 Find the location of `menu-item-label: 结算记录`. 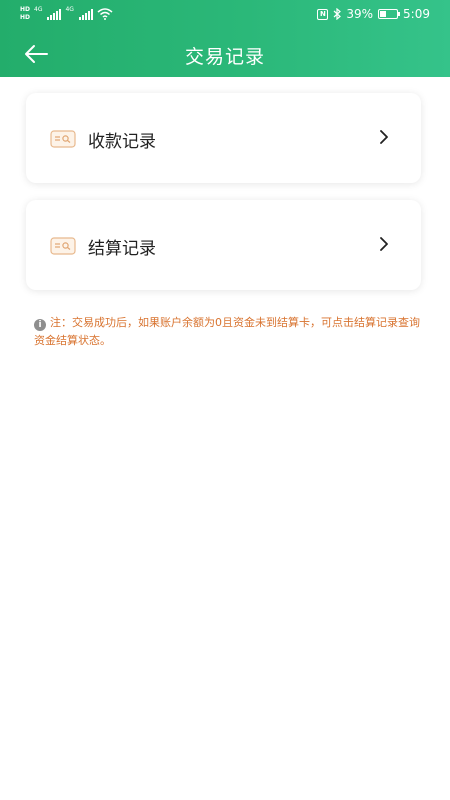

menu-item-label: 结算记录 is located at coordinates (122, 249).